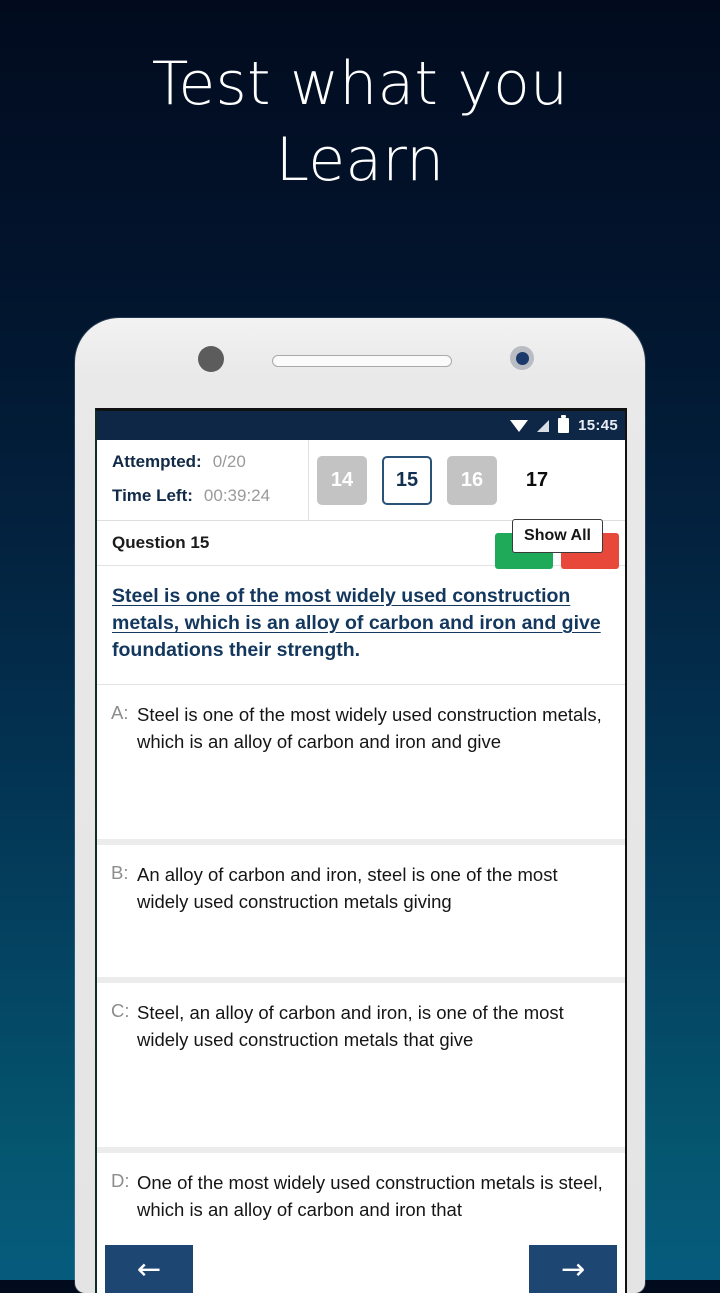 This screenshot has height=1293, width=720. Describe the element at coordinates (360, 84) in the screenshot. I see `promo-line-1: Test what you` at that location.